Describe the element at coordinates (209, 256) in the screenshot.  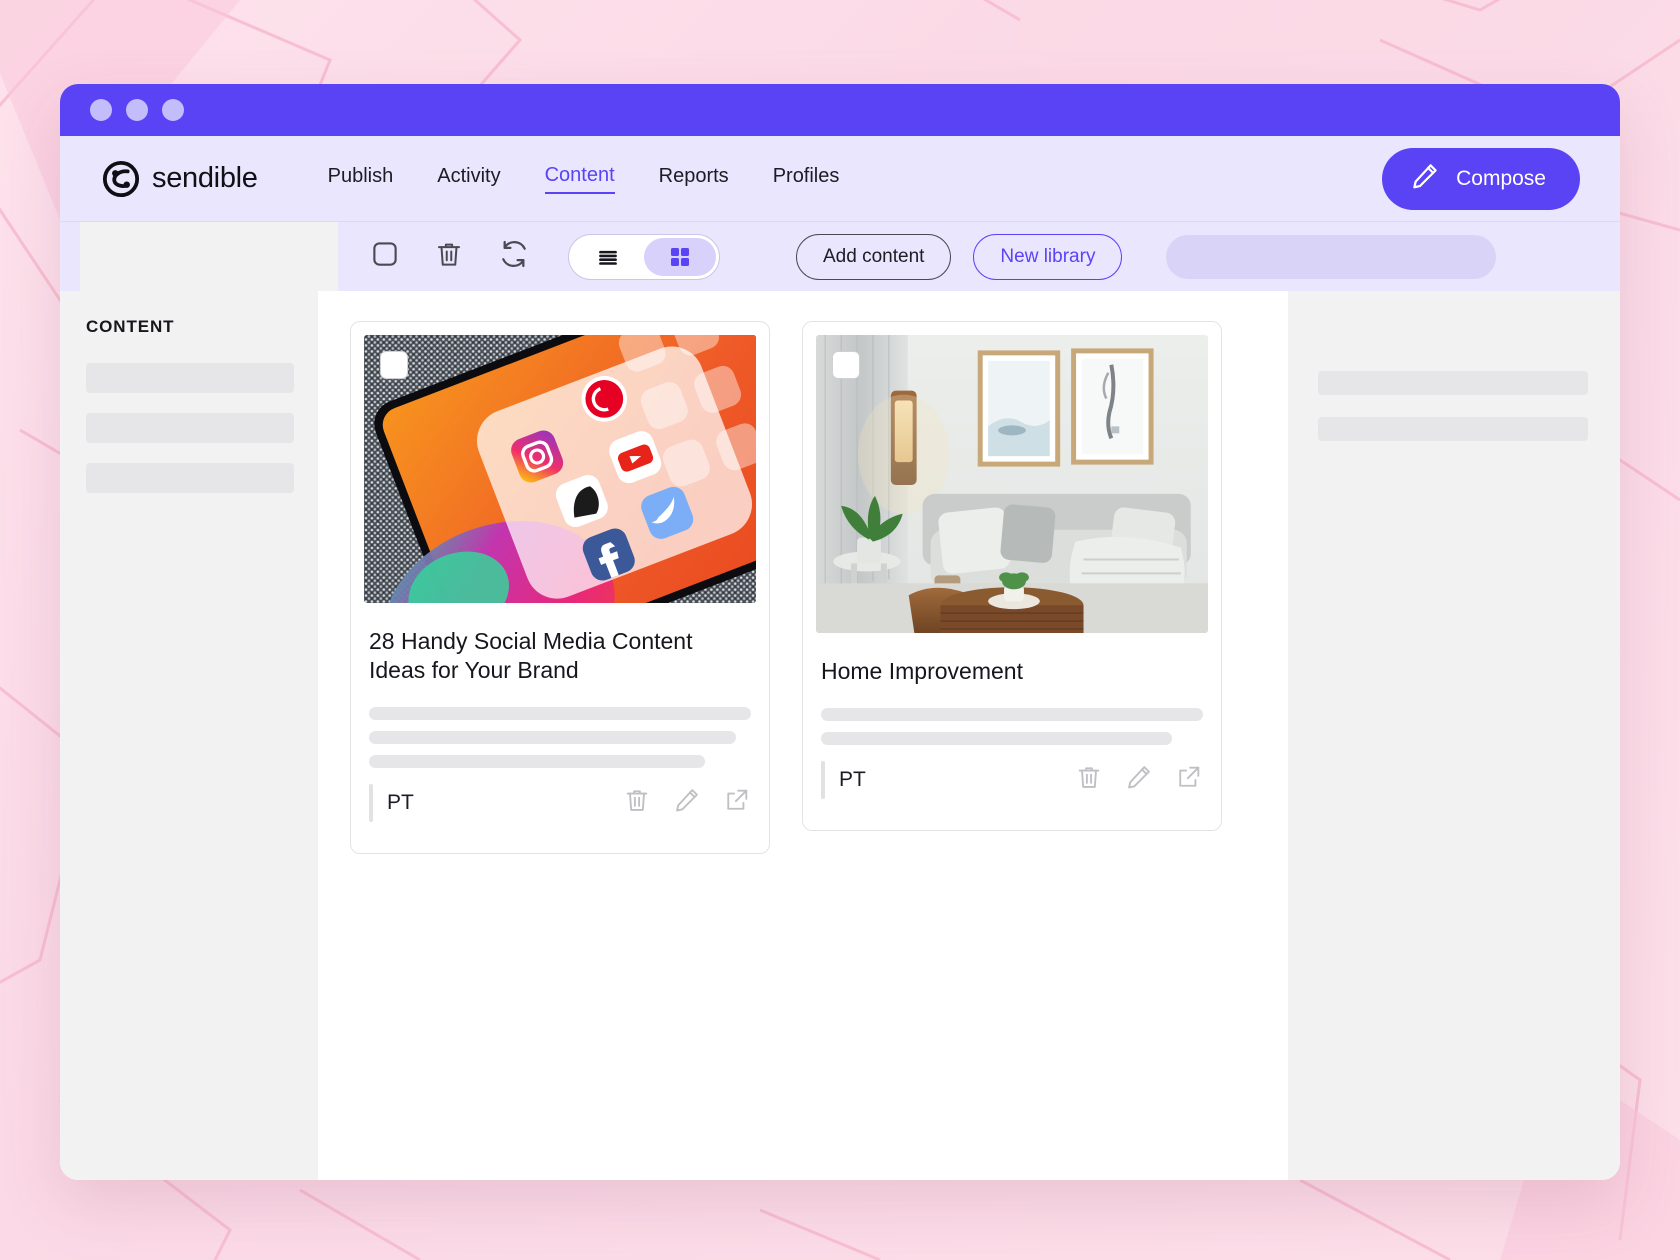
I see `toolbar-sidebar-spacer` at that location.